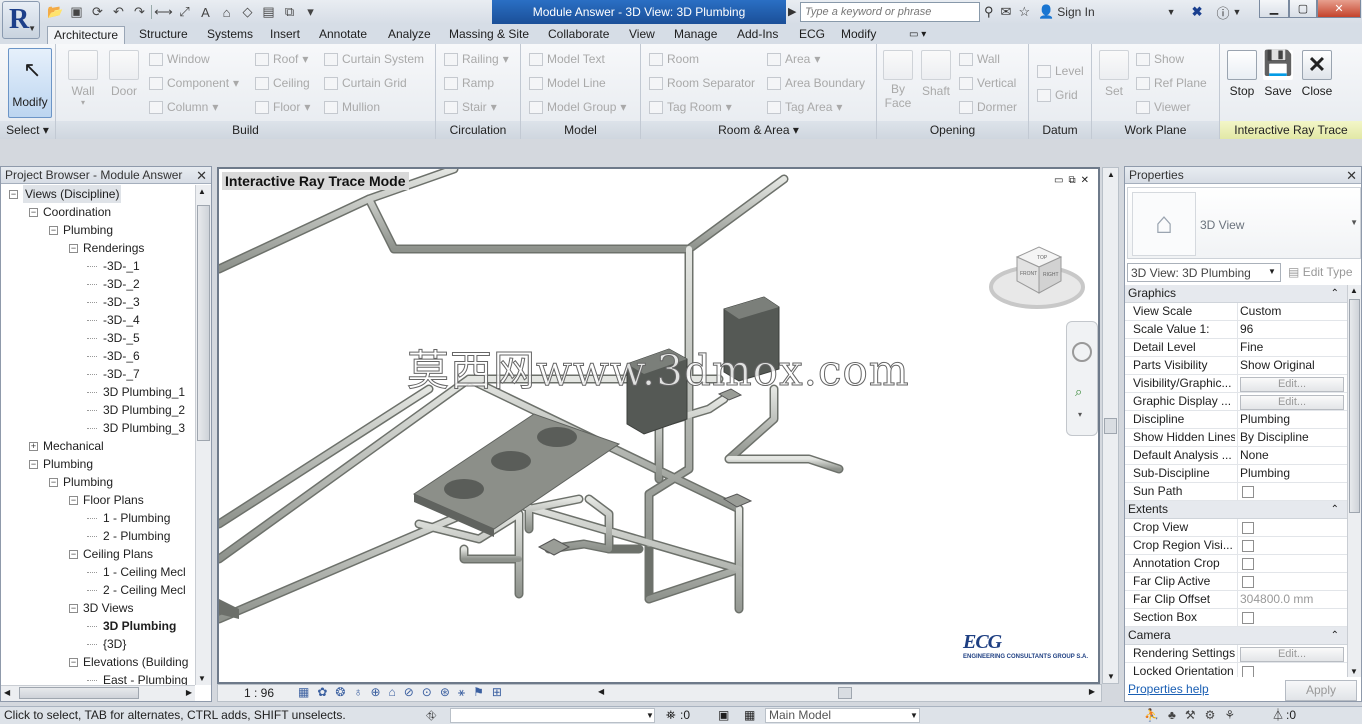 This screenshot has height=724, width=1362. What do you see at coordinates (1278, 74) in the screenshot?
I see `save-button: 💾 Save` at bounding box center [1278, 74].